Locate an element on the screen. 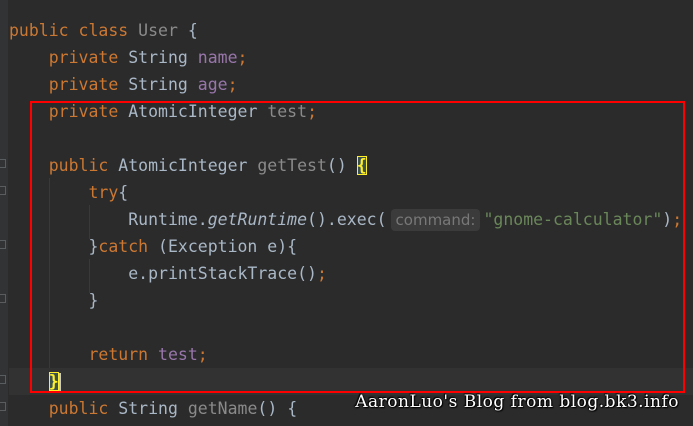 This screenshot has width=693, height=426. method-call: ().exec( is located at coordinates (347, 219).